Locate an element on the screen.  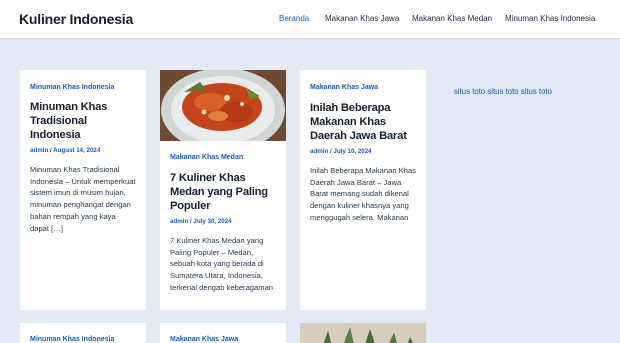
post-title: 7 Kuliner Khas Medan yang Paling Populer is located at coordinates (223, 192).